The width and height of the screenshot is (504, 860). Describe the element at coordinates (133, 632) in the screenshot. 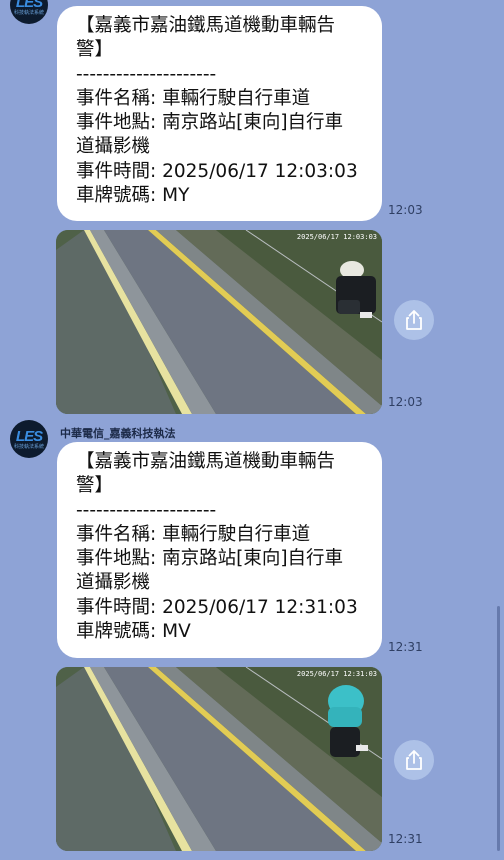

I see `license-plate: 車牌號碼: MV` at that location.